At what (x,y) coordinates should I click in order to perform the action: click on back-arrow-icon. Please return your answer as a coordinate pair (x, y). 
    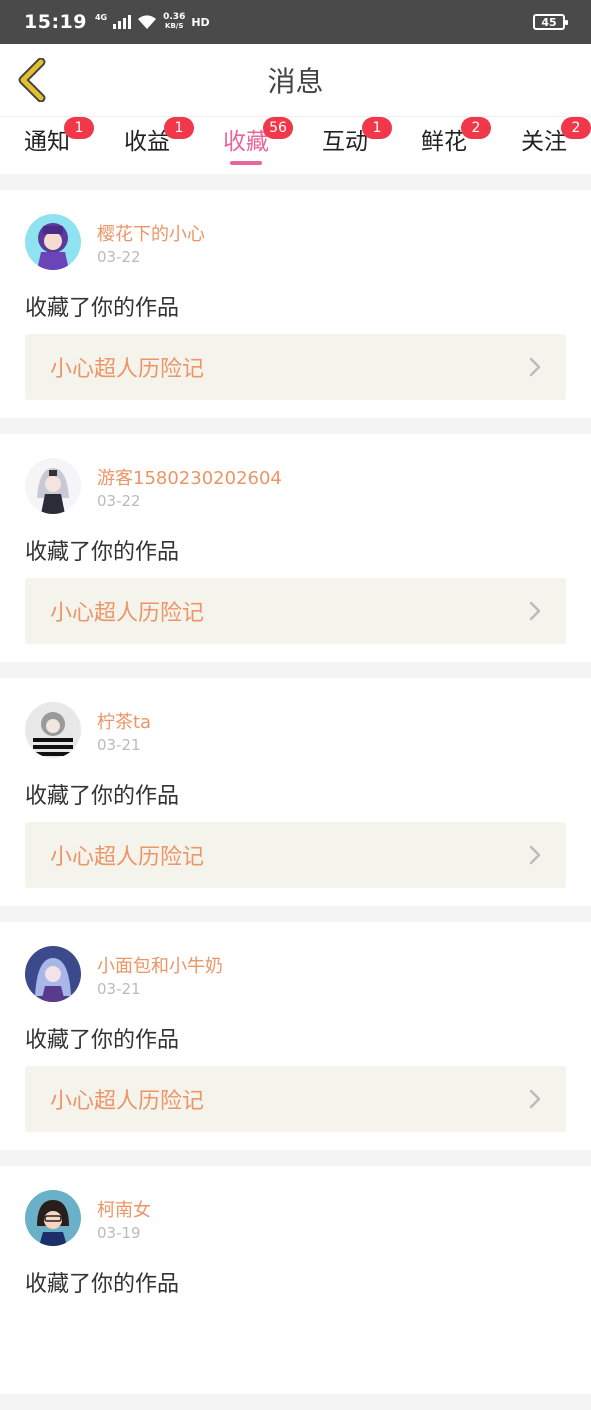
    Looking at the image, I should click on (32, 80).